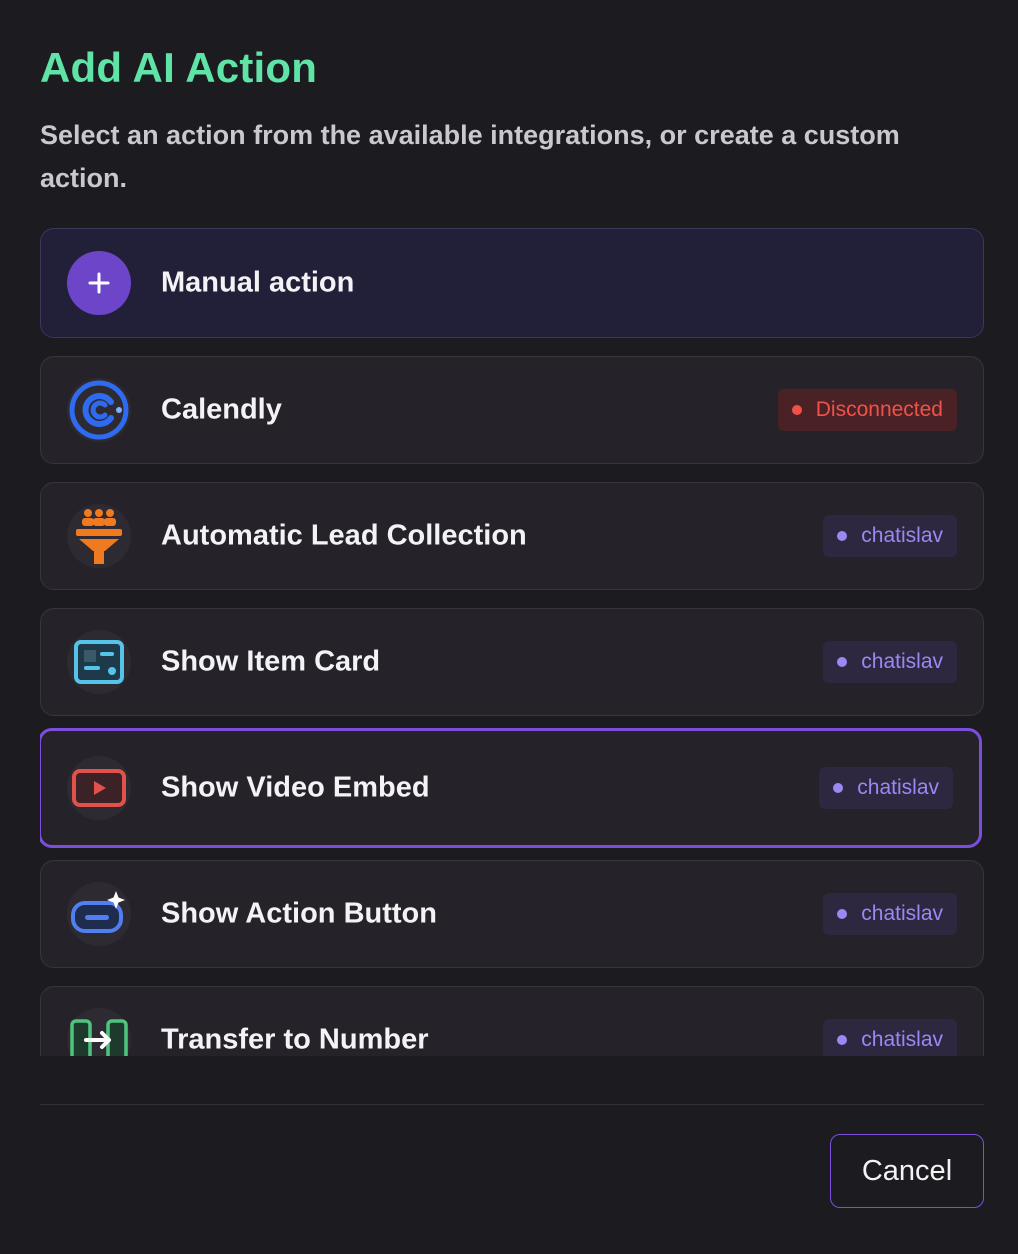 The height and width of the screenshot is (1254, 1018). Describe the element at coordinates (512, 914) in the screenshot. I see `action-card-action-button: Show Action Button chatislav` at that location.